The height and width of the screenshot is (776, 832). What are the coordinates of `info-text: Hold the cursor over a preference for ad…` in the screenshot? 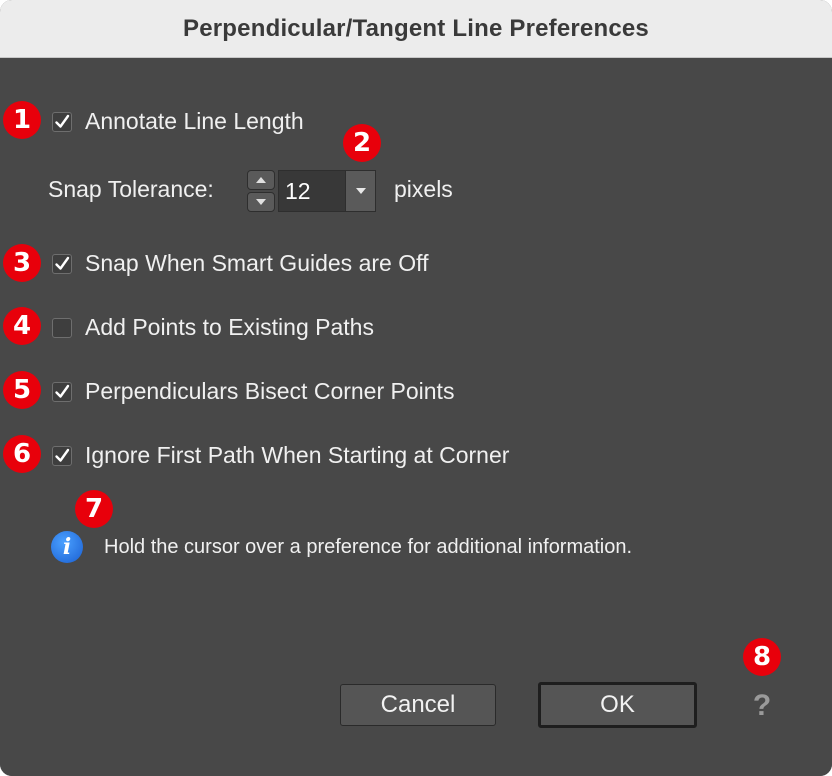 It's located at (368, 546).